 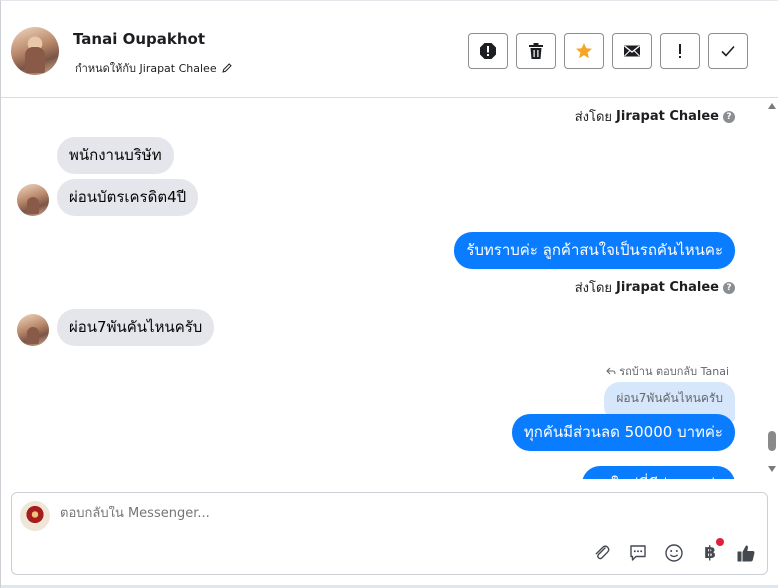 I want to click on outgoing-message: ทุกคันมีส่วนลด 50000 บาทค่ะ, so click(x=623, y=432).